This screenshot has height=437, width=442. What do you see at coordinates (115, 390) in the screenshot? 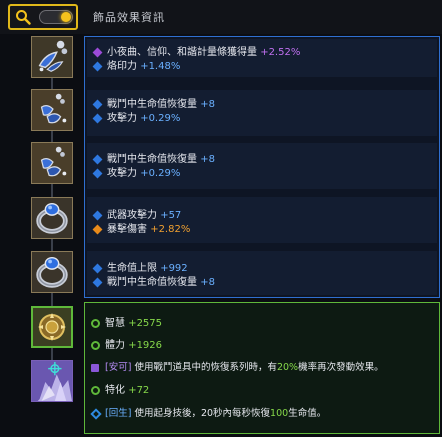
I see `stat-label: 特化` at bounding box center [115, 390].